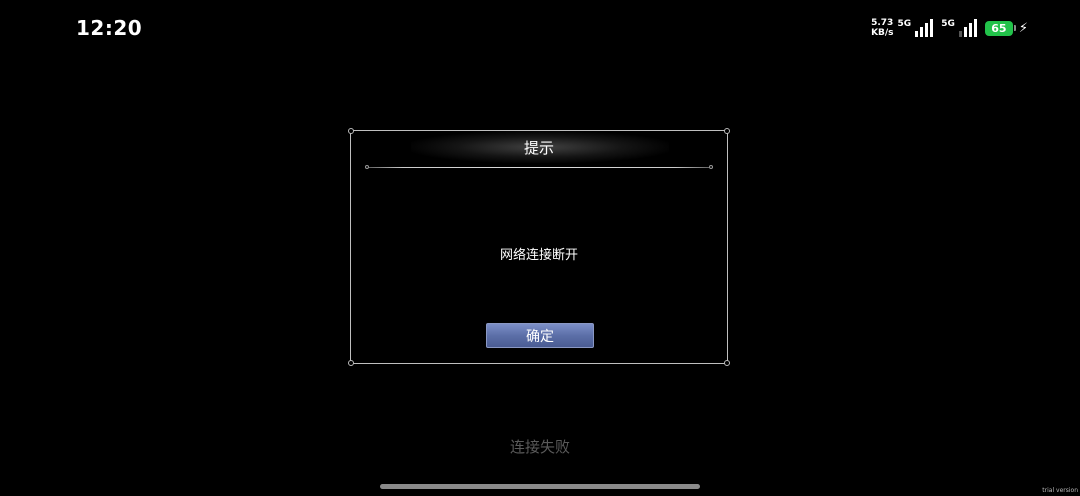 This screenshot has width=1080, height=496. I want to click on charging-icon: ⚡, so click(1023, 28).